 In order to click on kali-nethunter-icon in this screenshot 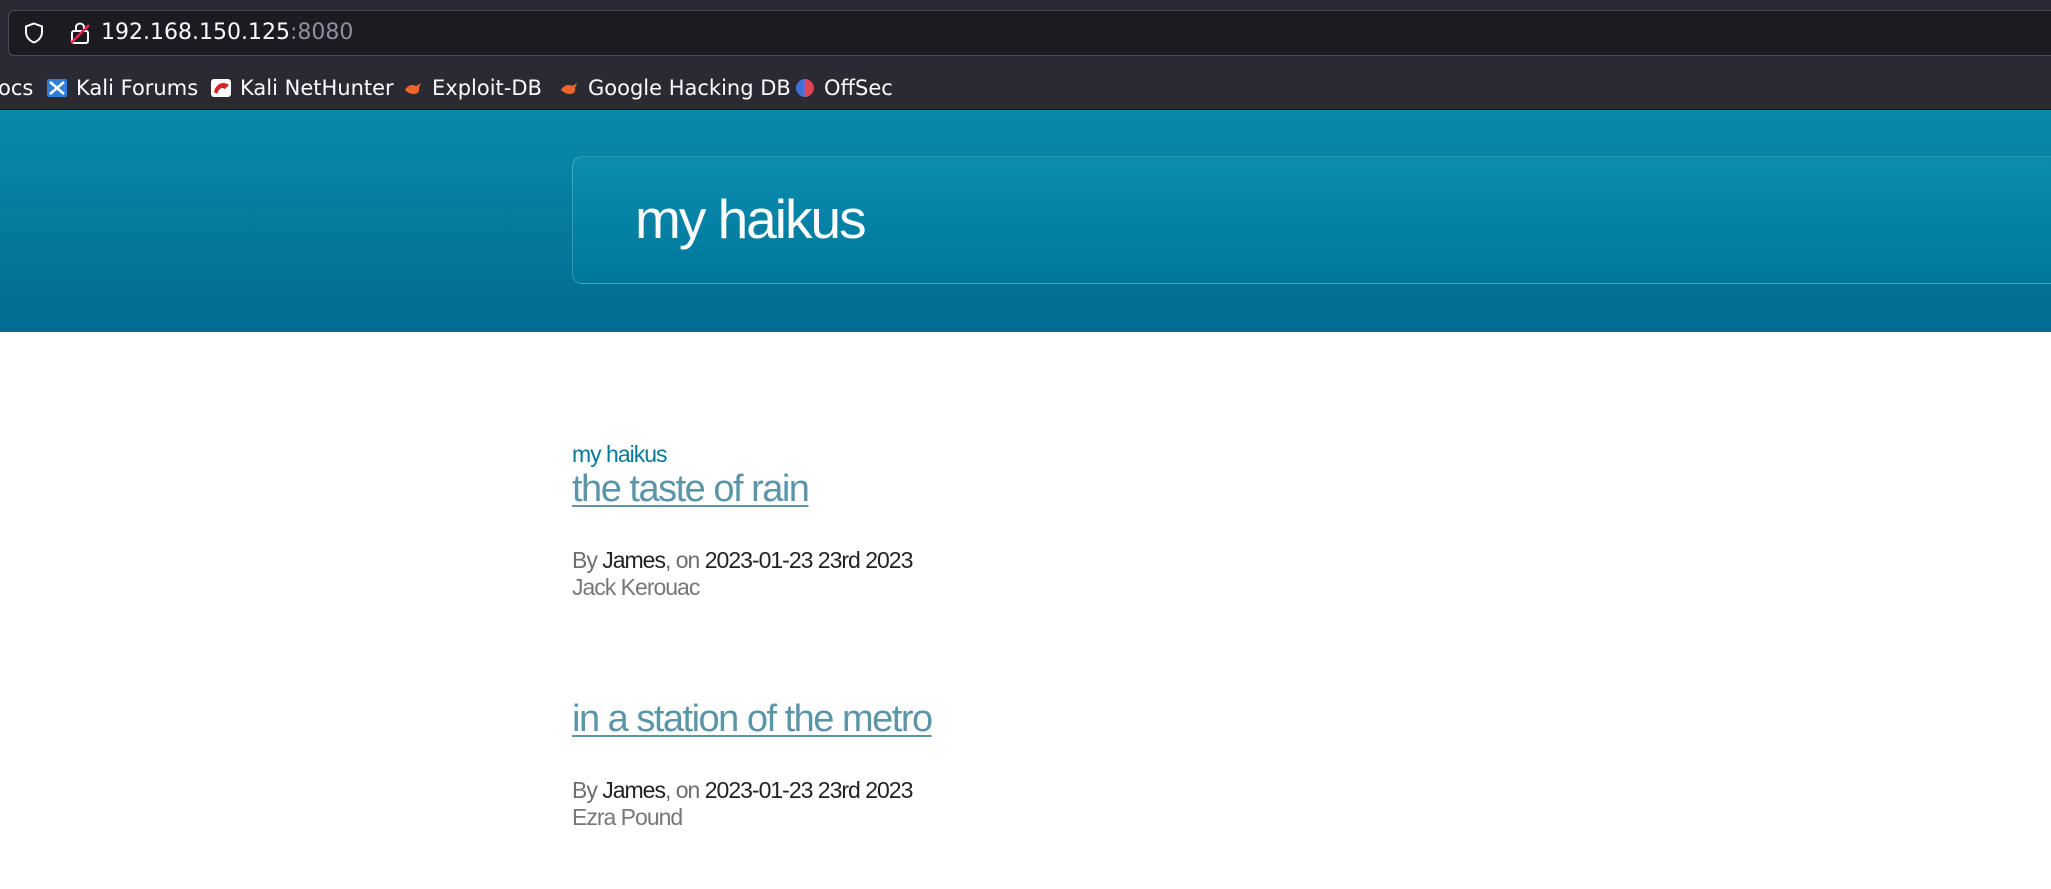, I will do `click(221, 88)`.